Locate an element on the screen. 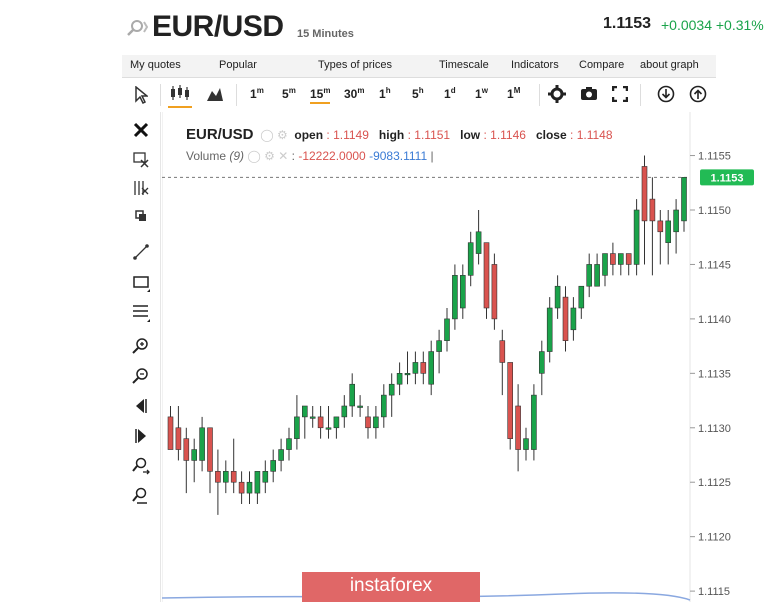 This screenshot has height=607, width=782. symbol-title: EUR/USD is located at coordinates (218, 26).